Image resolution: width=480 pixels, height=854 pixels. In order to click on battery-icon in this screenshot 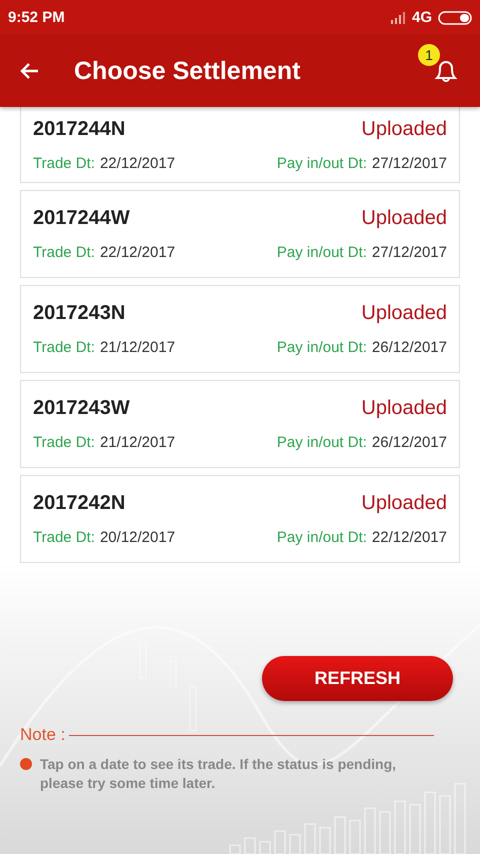, I will do `click(455, 17)`.